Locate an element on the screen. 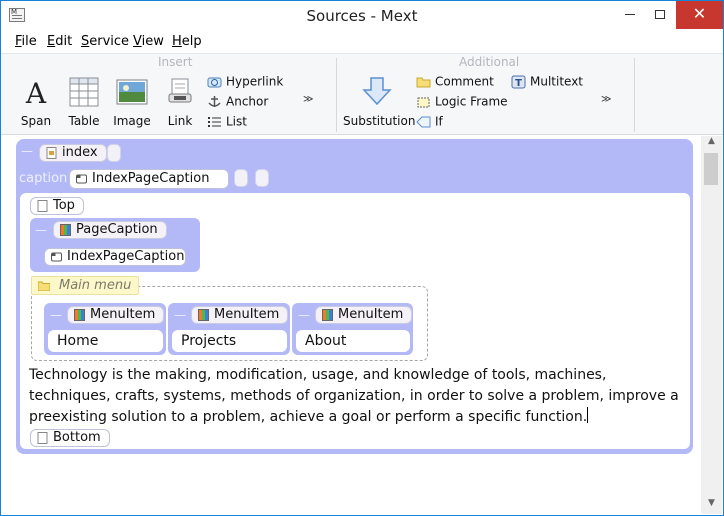  maximize-icon is located at coordinates (660, 14).